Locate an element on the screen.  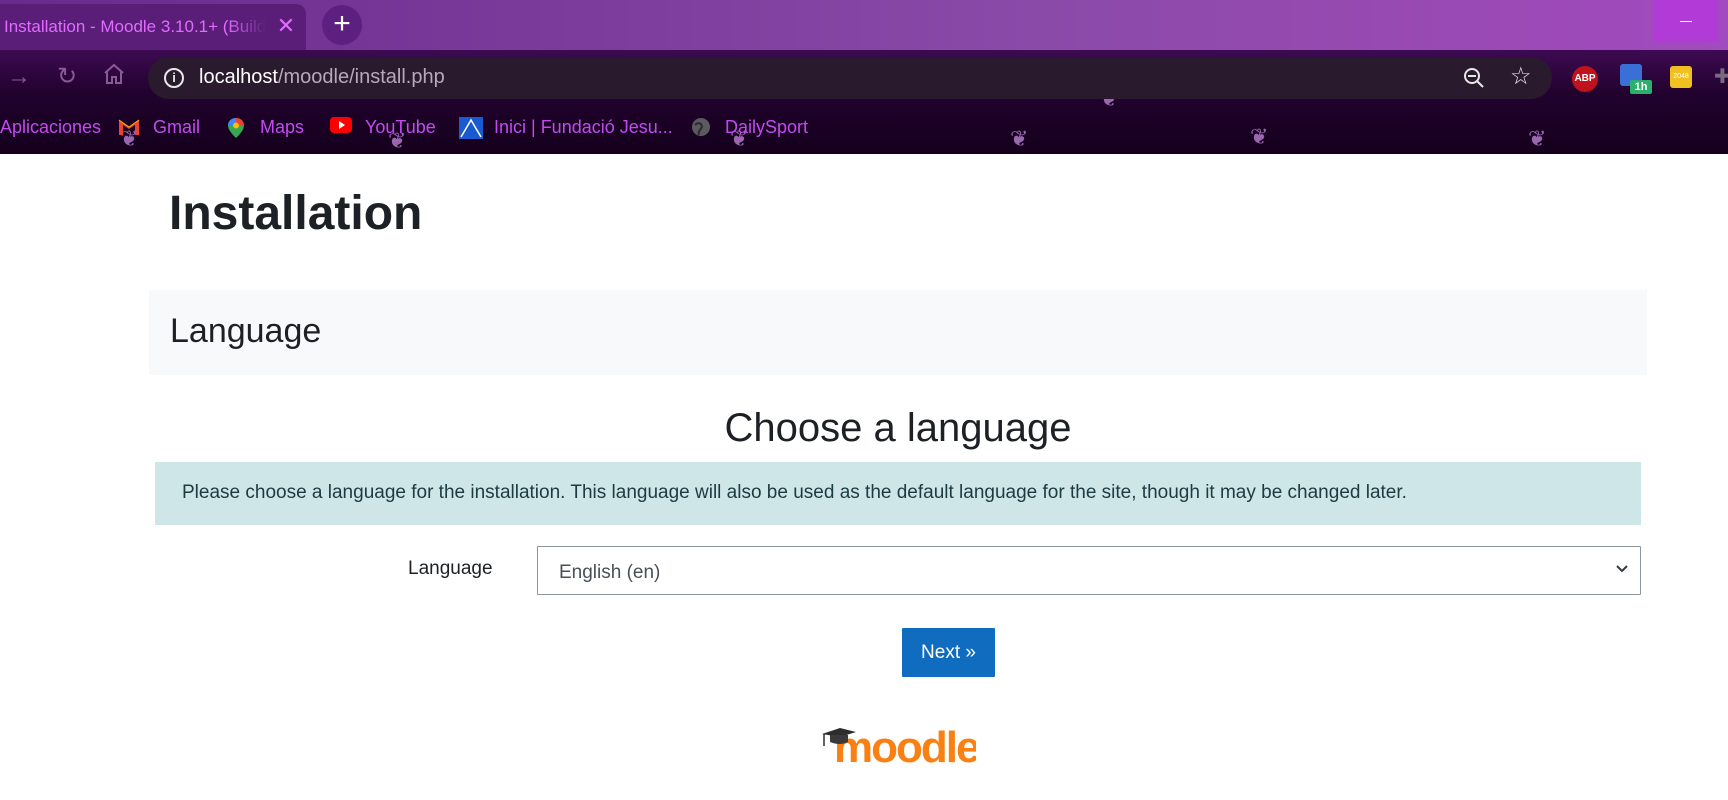
reload-icon: ↻ is located at coordinates (67, 77).